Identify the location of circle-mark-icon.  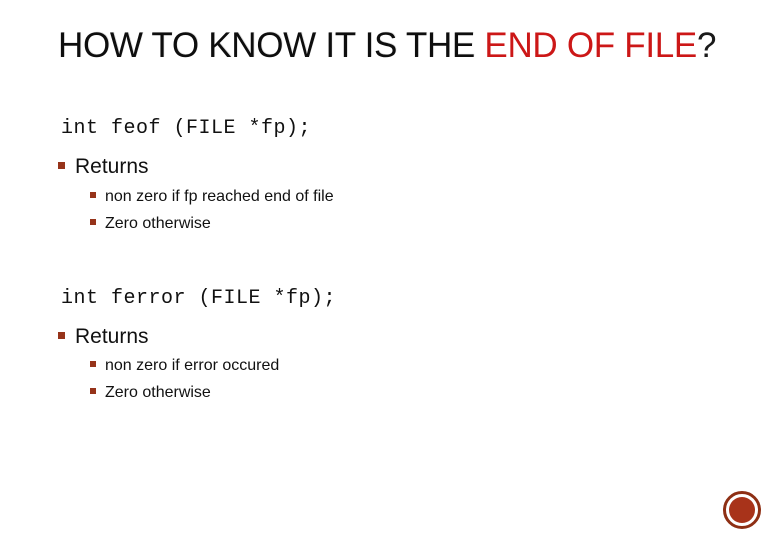
(742, 510).